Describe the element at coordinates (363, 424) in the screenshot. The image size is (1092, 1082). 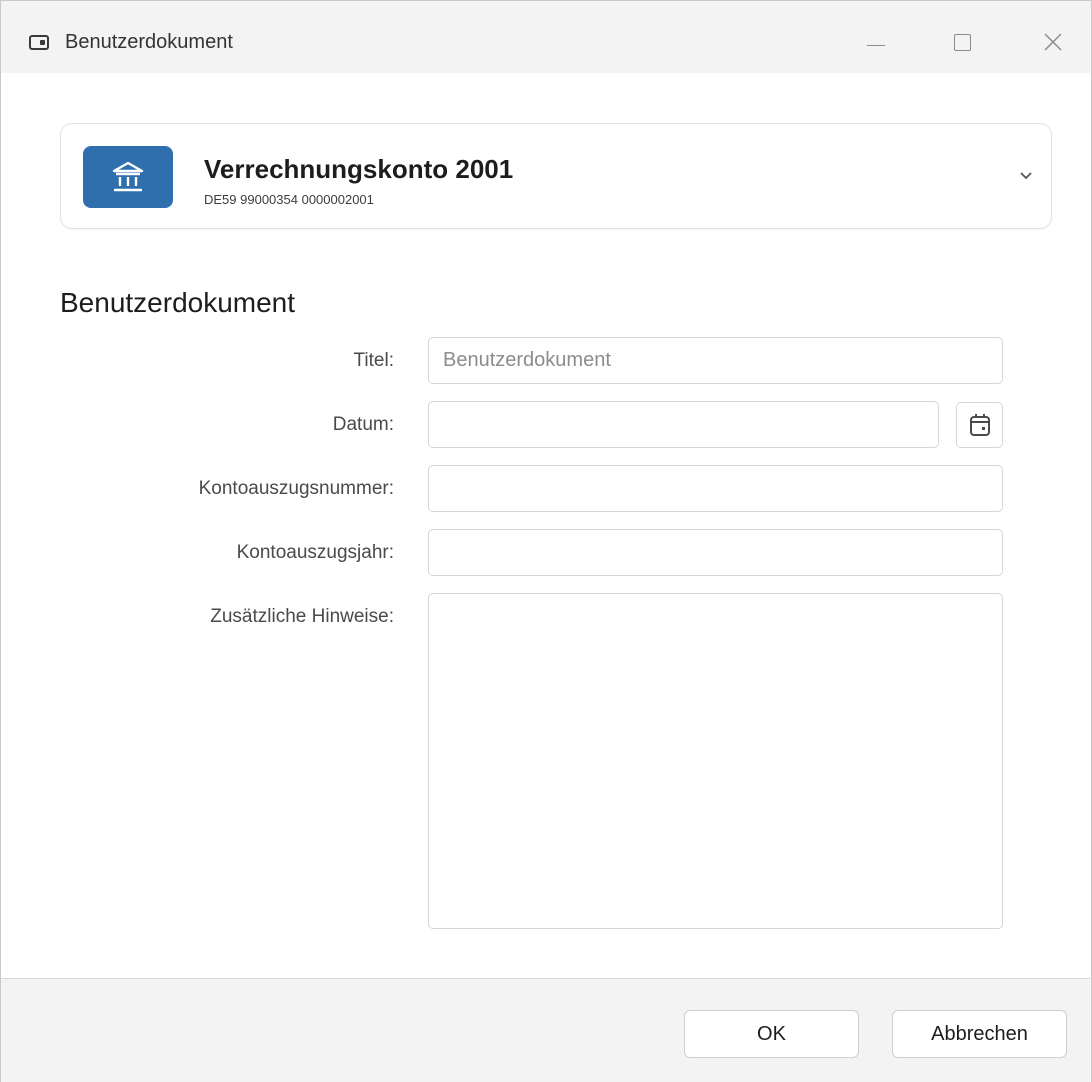
I see `datum-label: Datum:` at that location.